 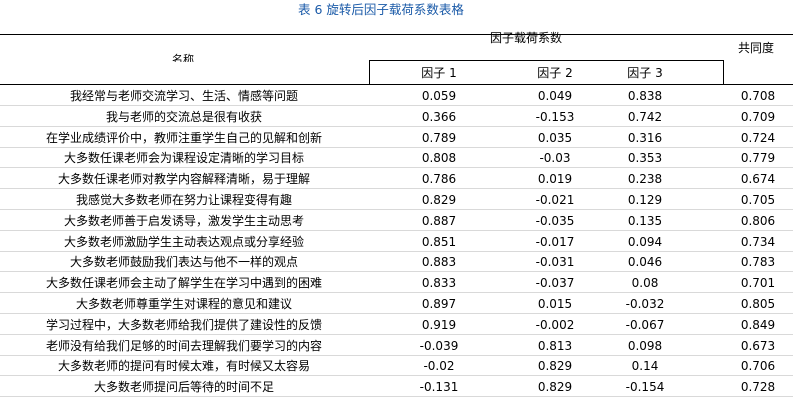 I want to click on communality-cell: 0.724, so click(x=758, y=138).